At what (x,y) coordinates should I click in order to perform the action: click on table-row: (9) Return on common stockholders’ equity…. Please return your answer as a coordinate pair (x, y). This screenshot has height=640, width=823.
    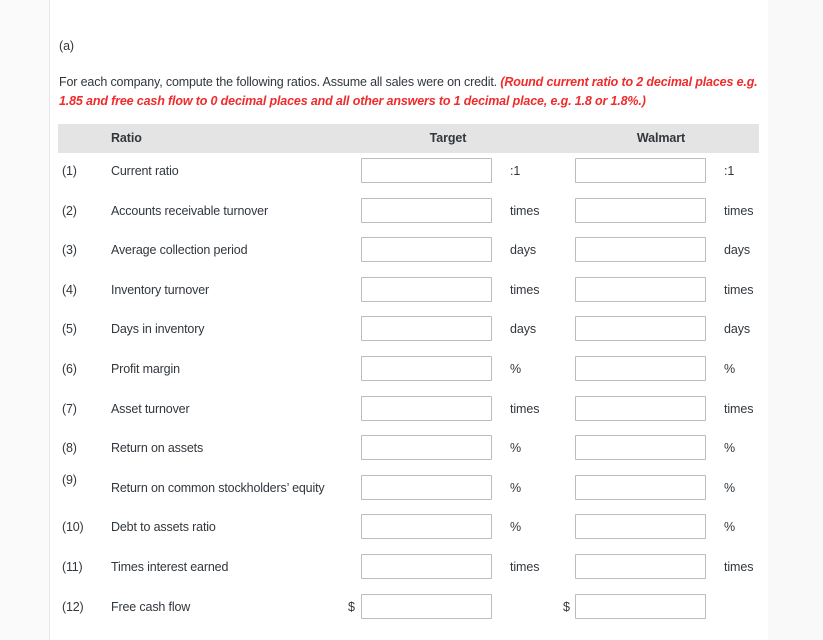
    Looking at the image, I should click on (408, 490).